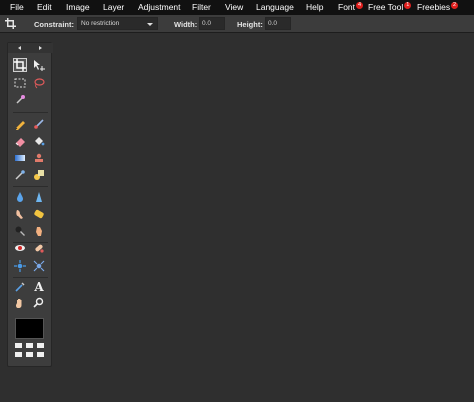  Describe the element at coordinates (386, 7) in the screenshot. I see `menu-free-tool-label: Free Tool` at that location.